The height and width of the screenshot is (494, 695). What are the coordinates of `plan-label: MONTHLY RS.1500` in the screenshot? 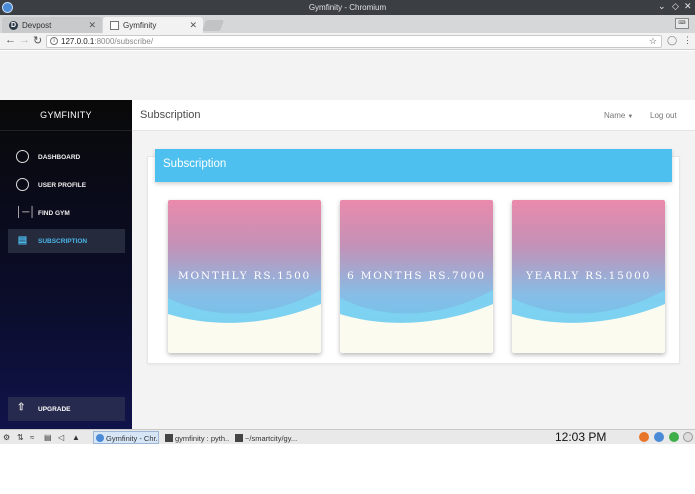 It's located at (244, 276).